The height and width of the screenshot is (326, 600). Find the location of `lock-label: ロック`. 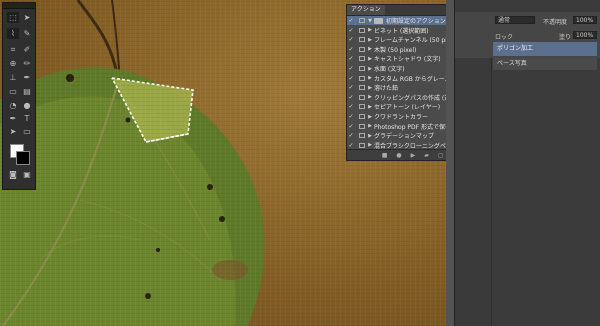

lock-label: ロック is located at coordinates (504, 37).